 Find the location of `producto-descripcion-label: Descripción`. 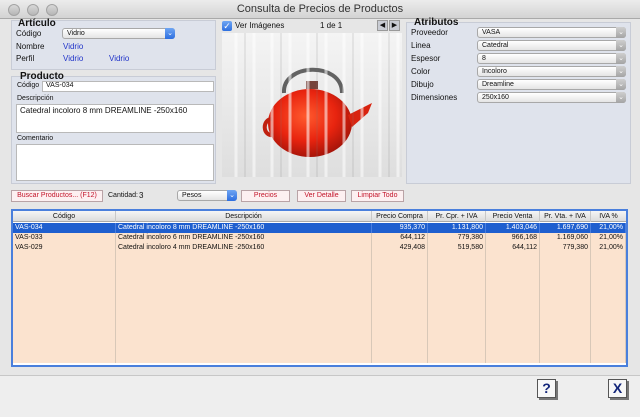

producto-descripcion-label: Descripción is located at coordinates (35, 98).